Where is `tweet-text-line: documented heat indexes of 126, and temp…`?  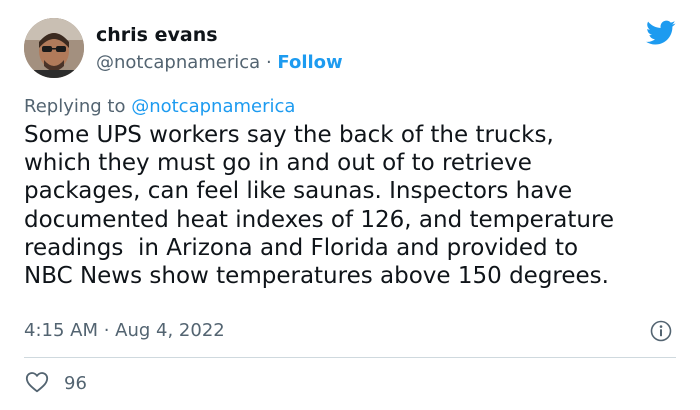 tweet-text-line: documented heat indexes of 126, and temp… is located at coordinates (319, 219).